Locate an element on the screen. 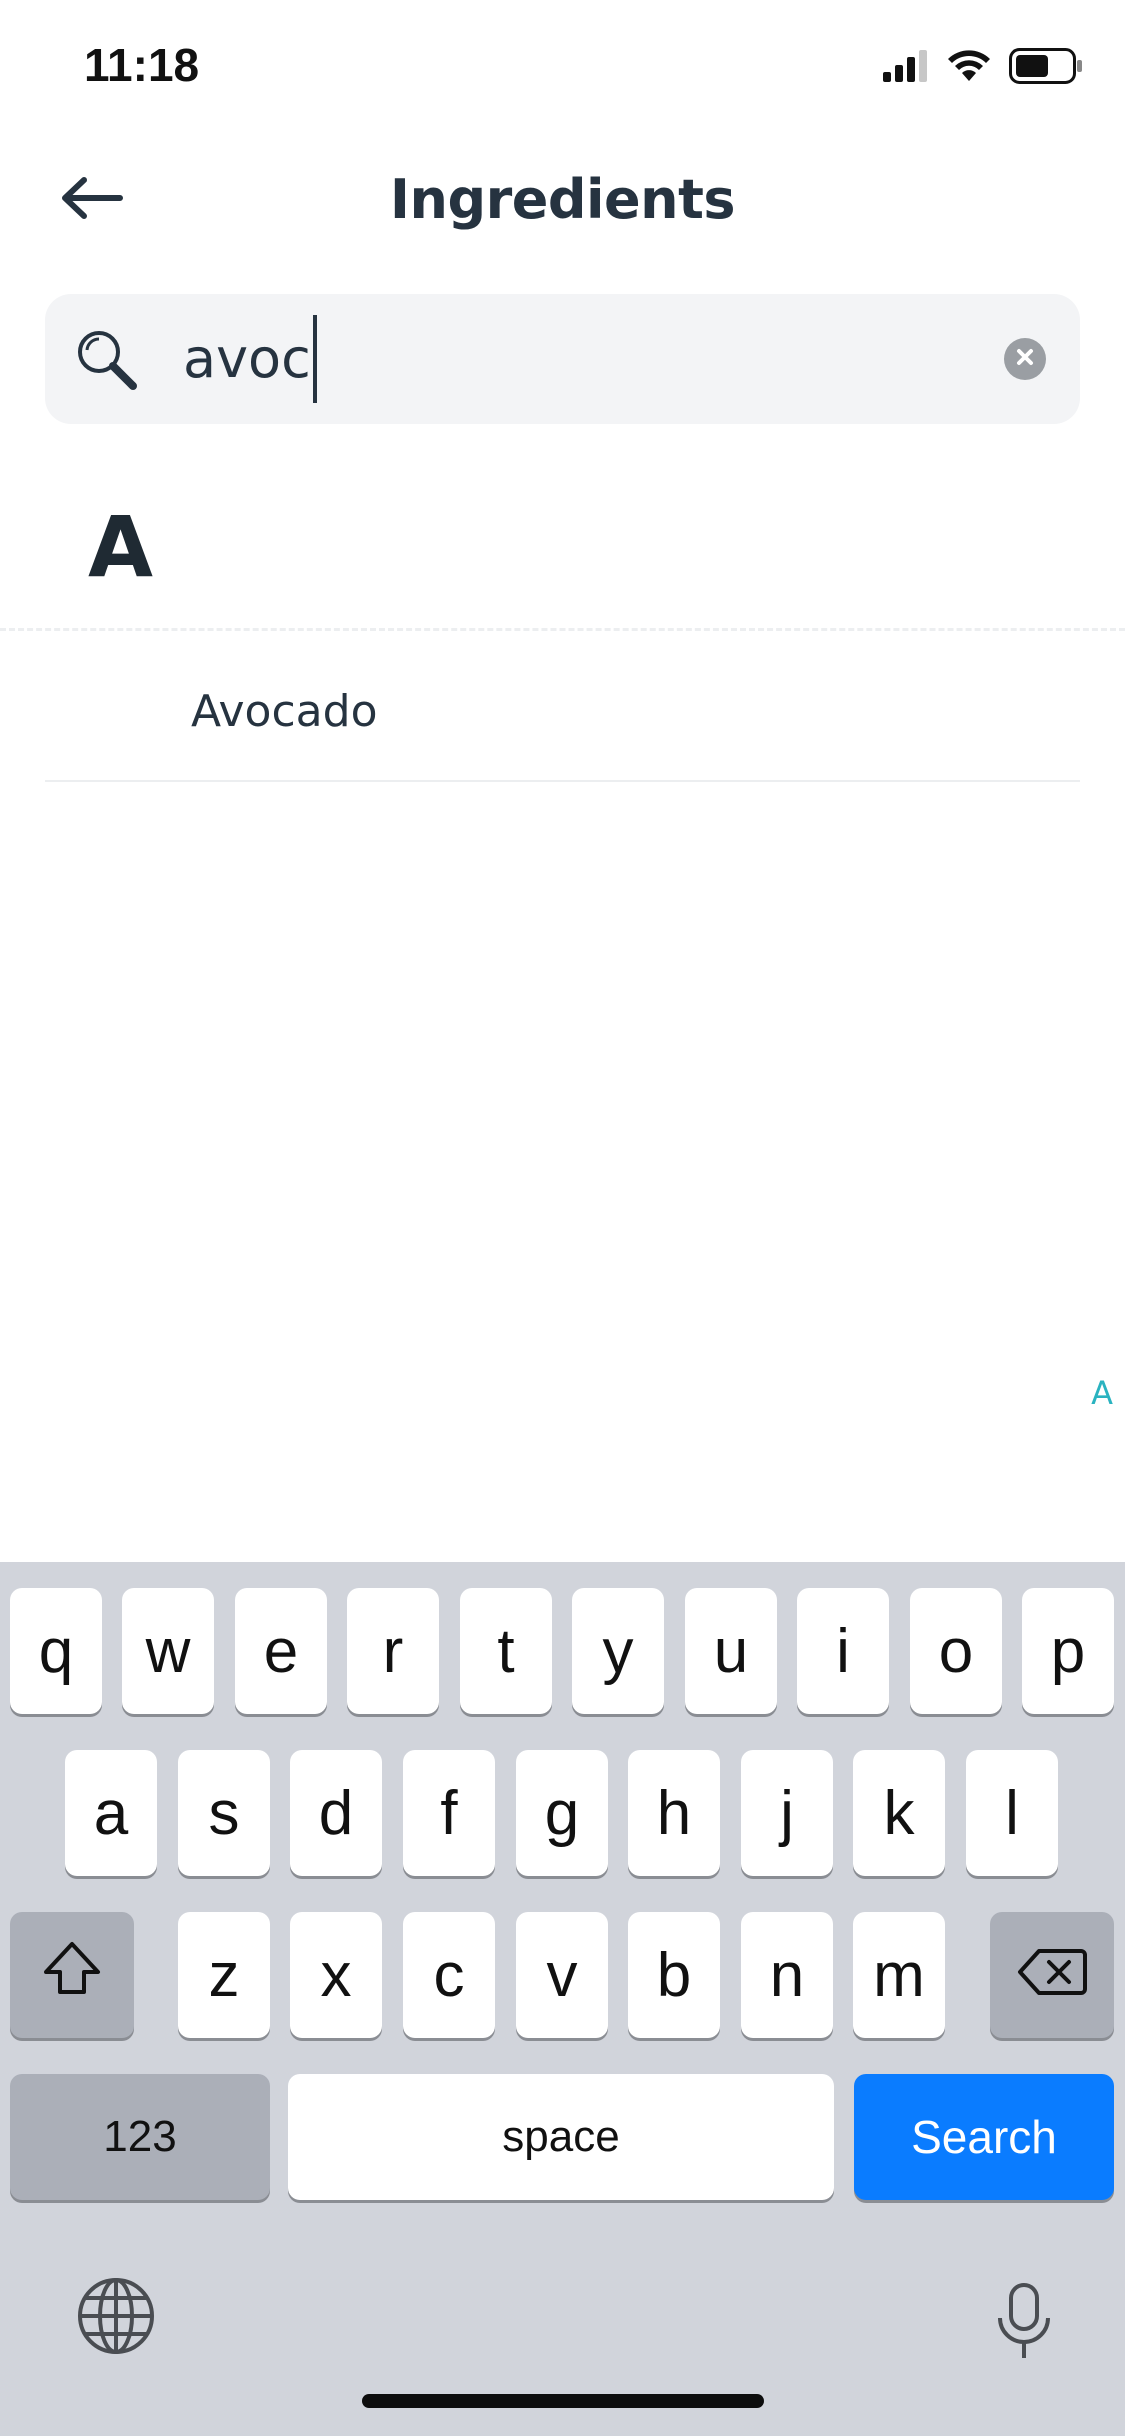 The image size is (1125, 2436). page-title: Ingredients is located at coordinates (562, 199).